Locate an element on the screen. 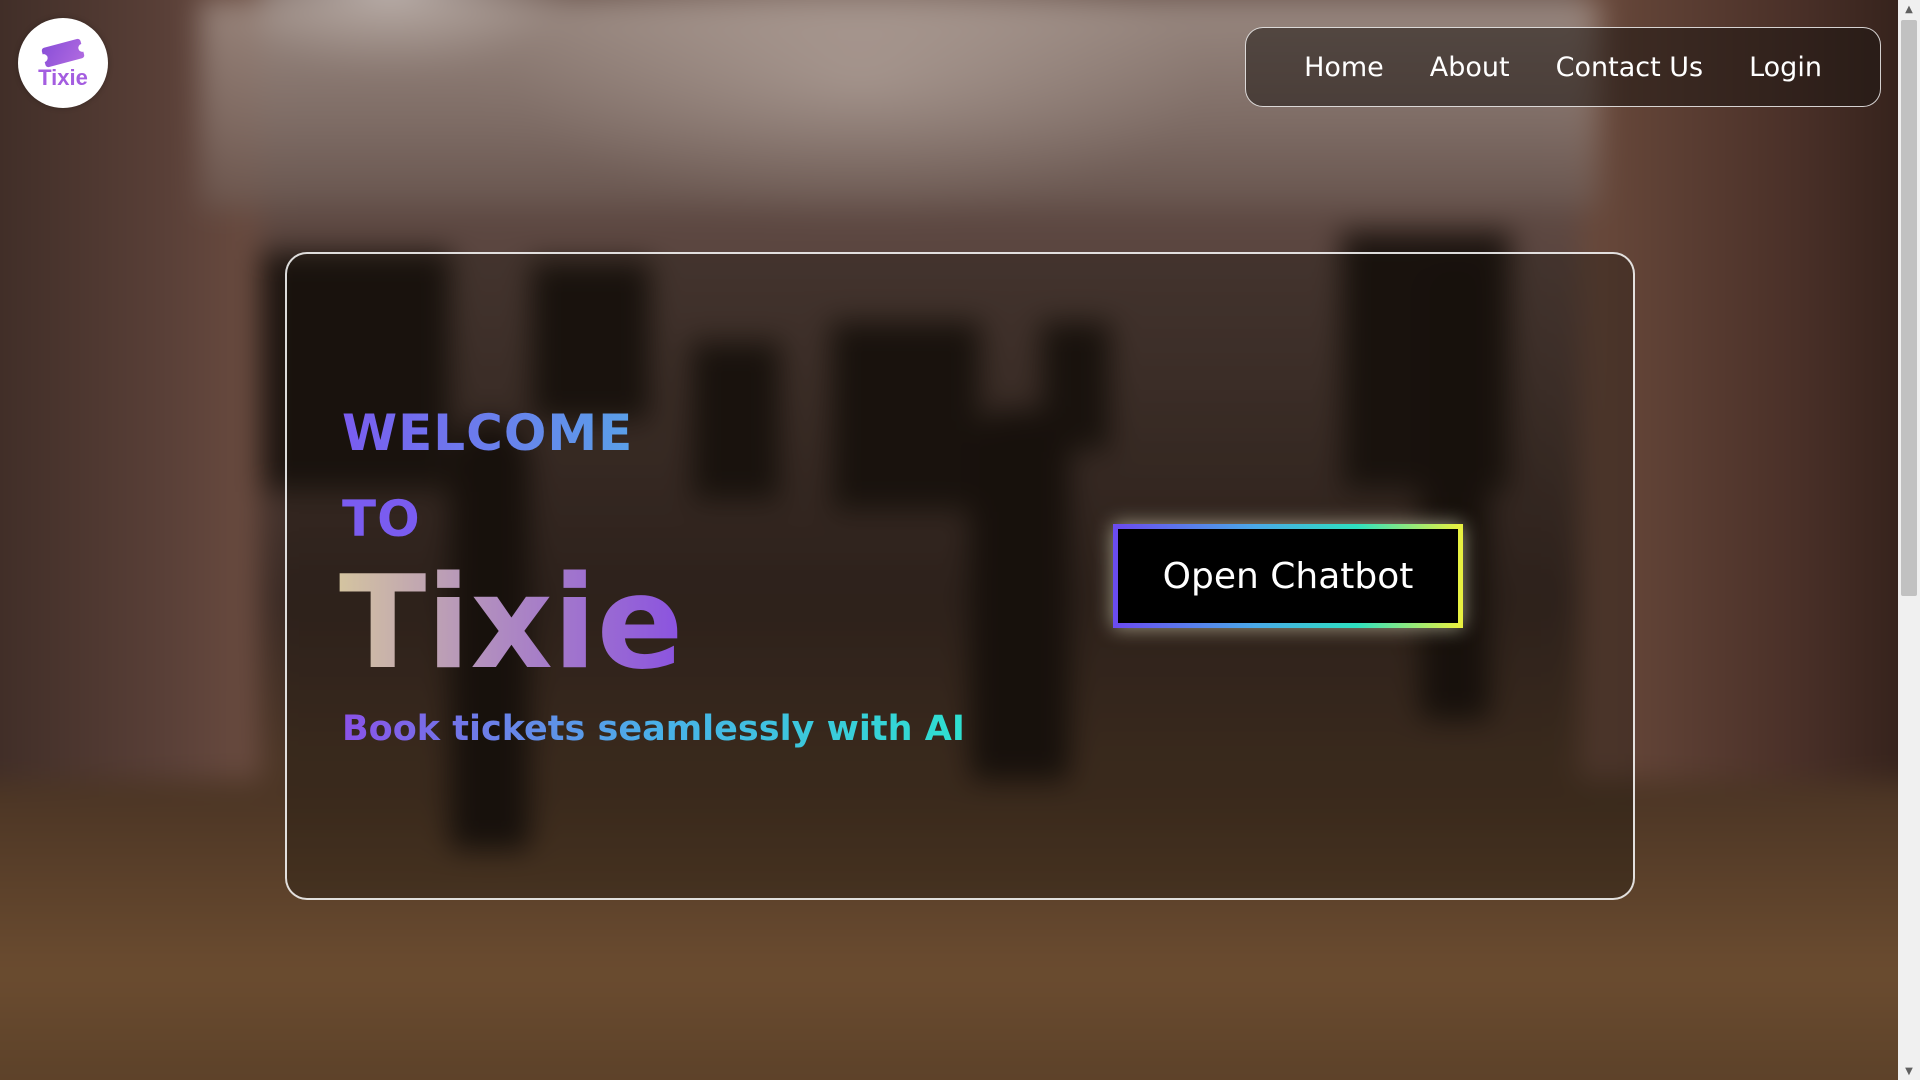 The height and width of the screenshot is (1080, 1920). top-nav: Home About Contact Us Login is located at coordinates (1563, 67).